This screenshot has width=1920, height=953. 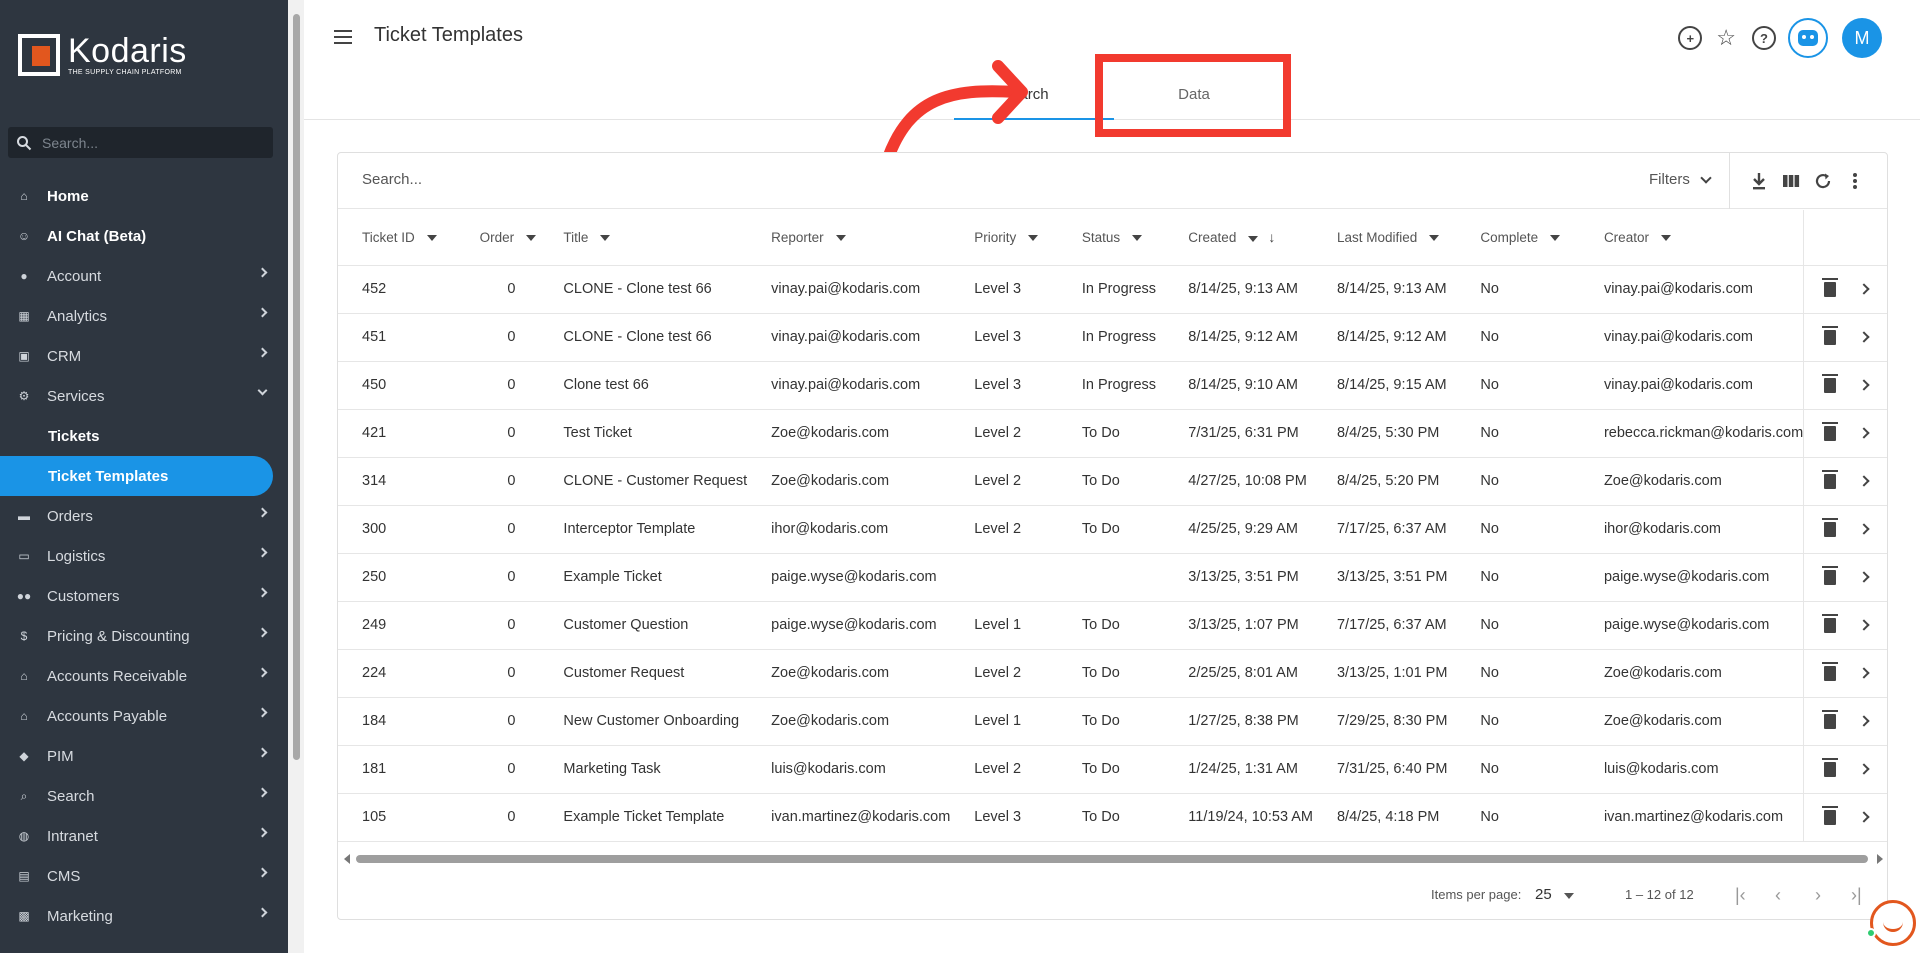 What do you see at coordinates (136, 476) in the screenshot?
I see `sidebar-item-ticket-templates: Ticket Templates` at bounding box center [136, 476].